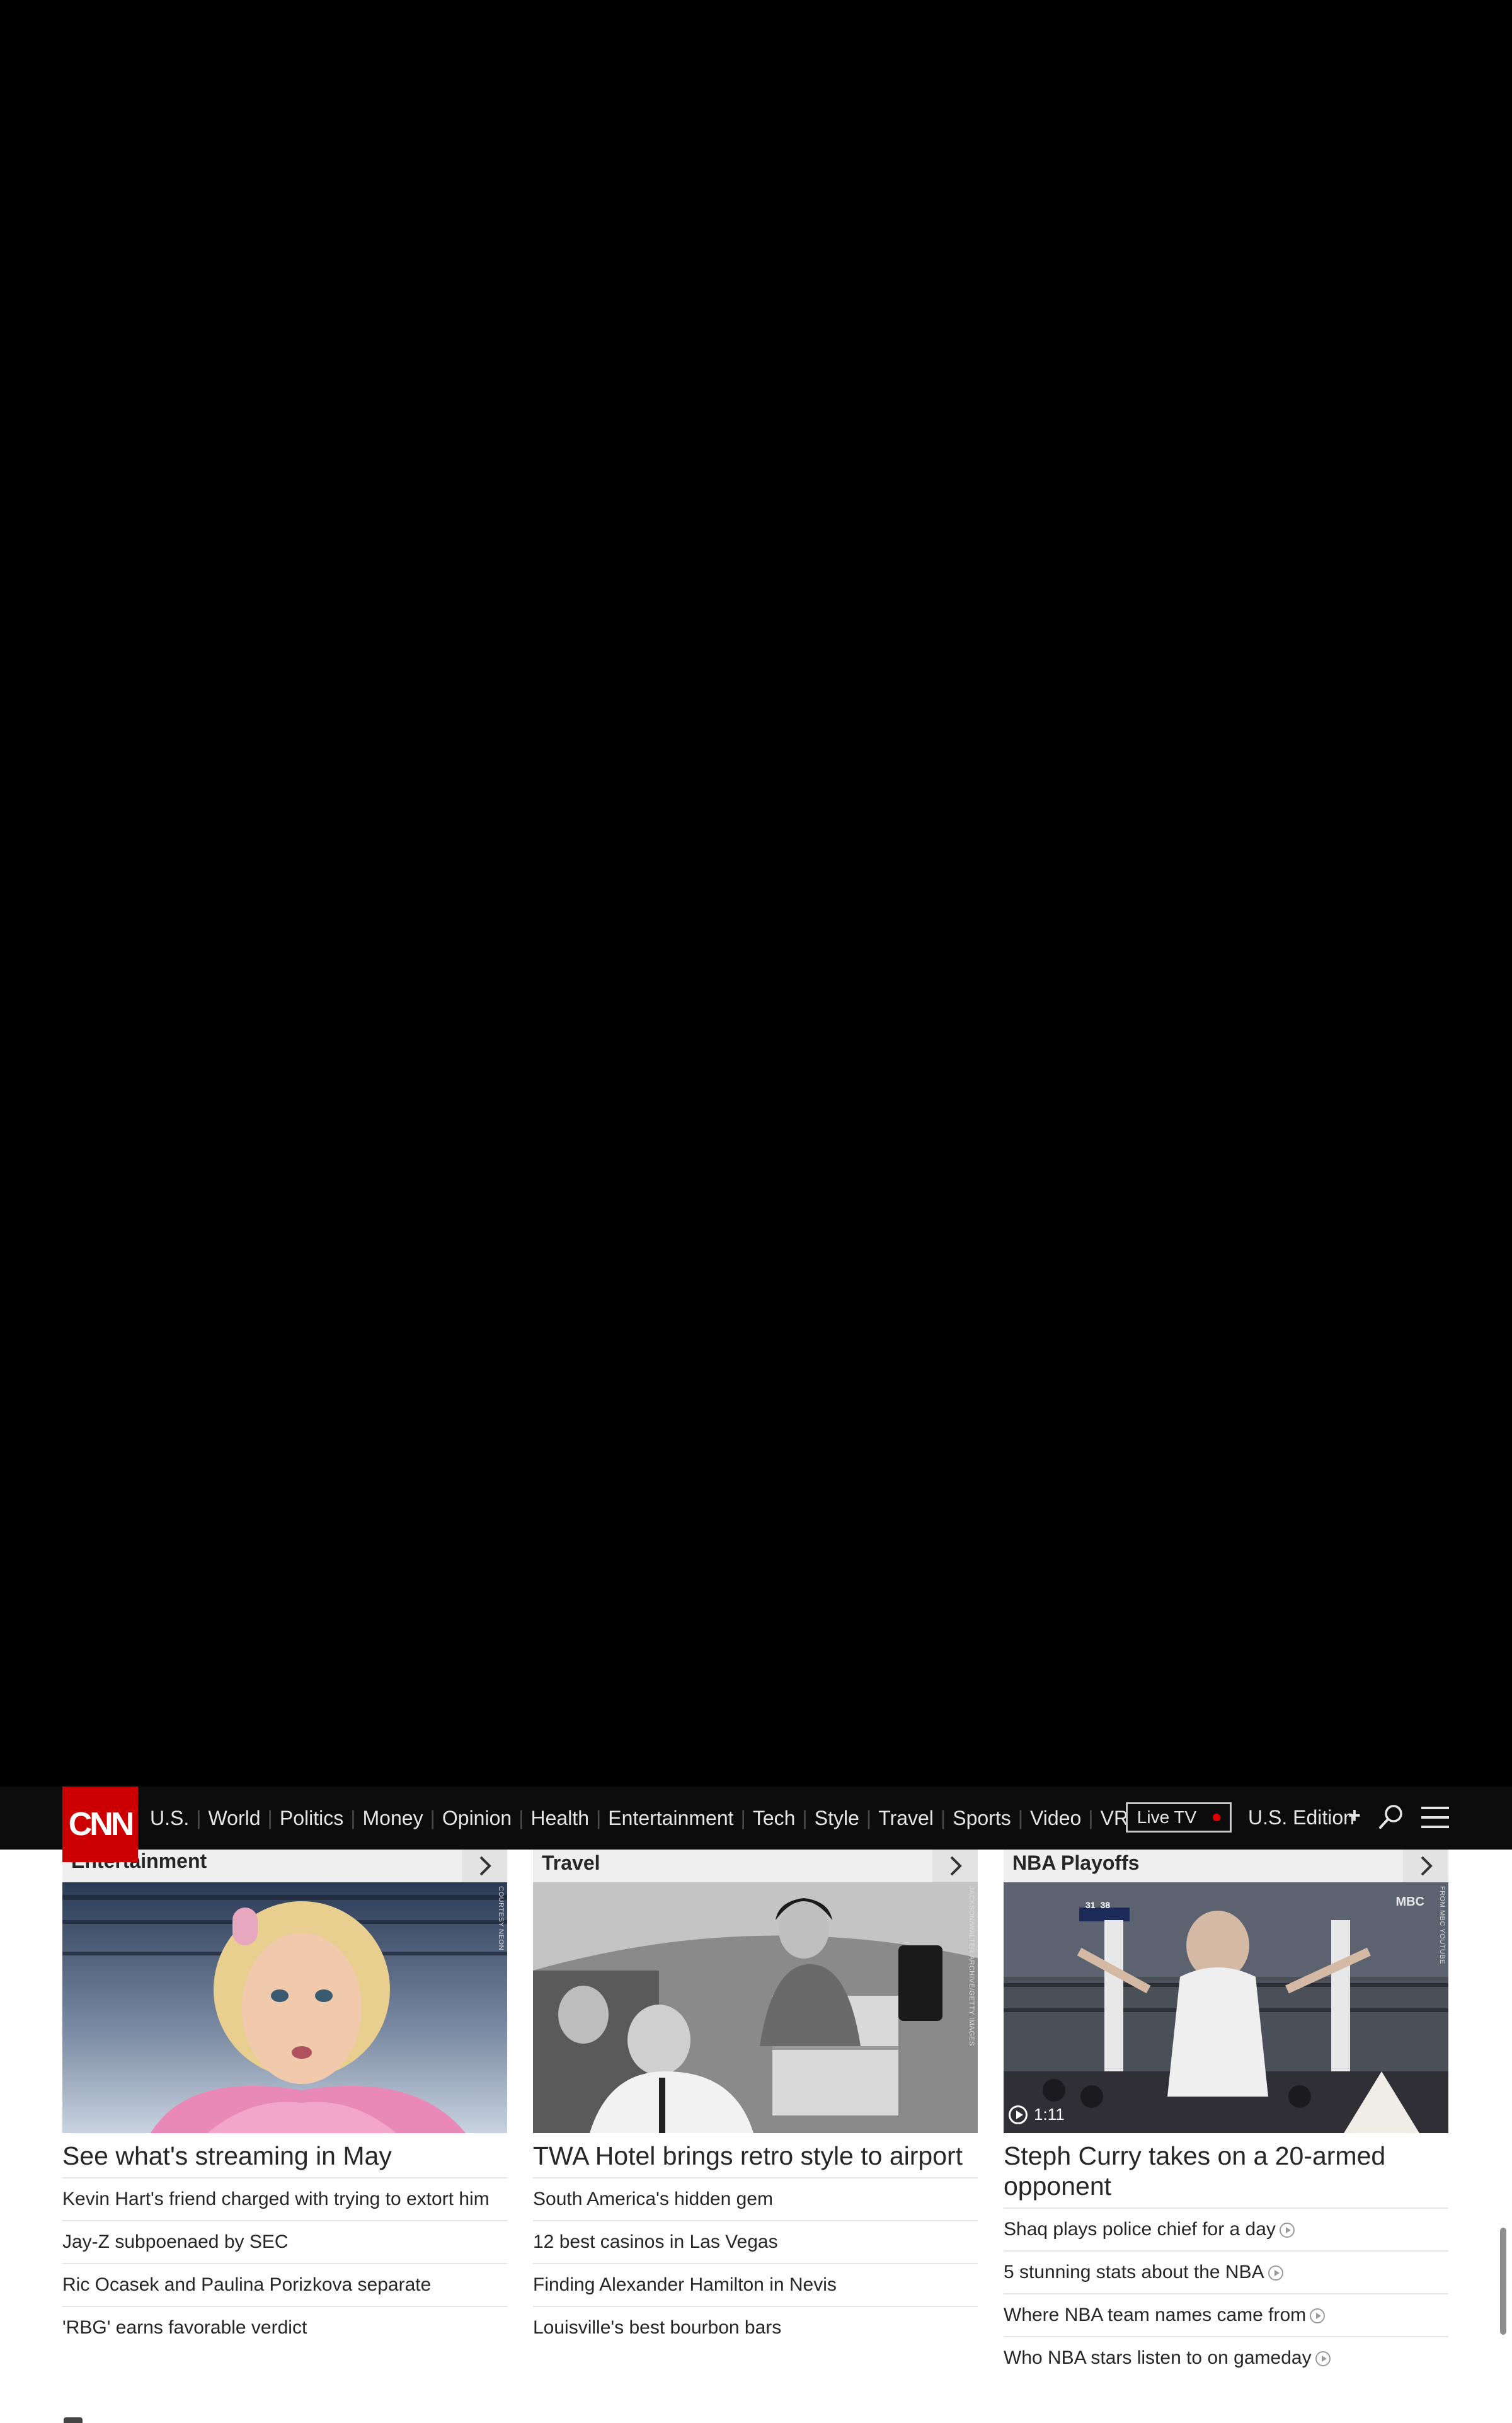 This screenshot has height=2423, width=1512. I want to click on video-thumbnail: FROM MBC YOUTUBE 31 38 MBC 1:11, so click(1226, 2007).